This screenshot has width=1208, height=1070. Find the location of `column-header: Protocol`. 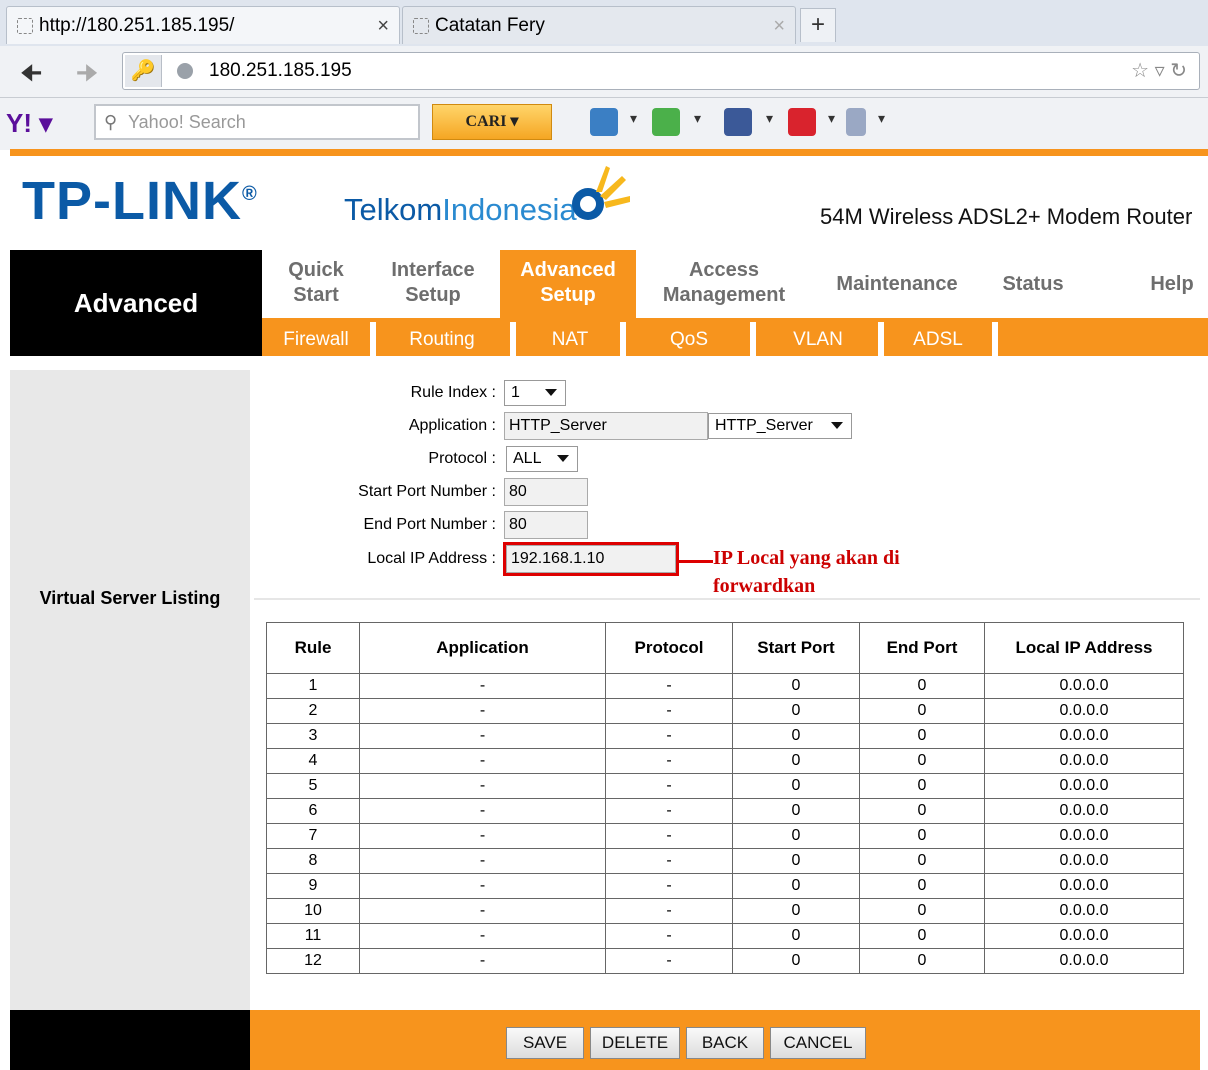

column-header: Protocol is located at coordinates (669, 648).